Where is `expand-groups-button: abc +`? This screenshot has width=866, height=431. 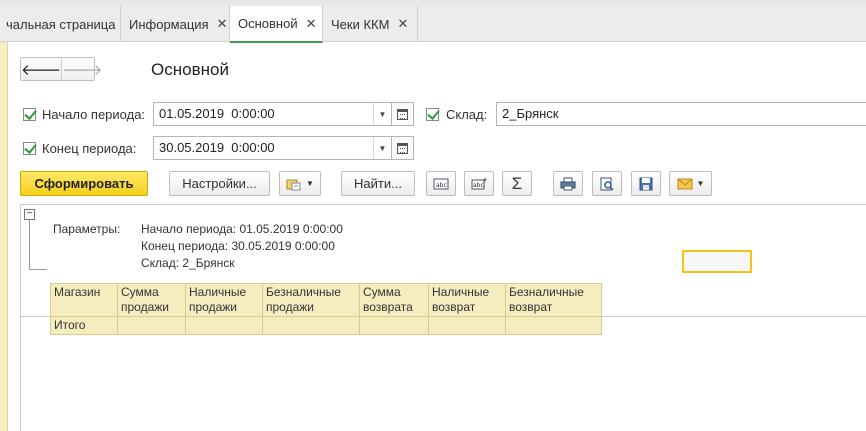
expand-groups-button: abc + is located at coordinates (479, 183).